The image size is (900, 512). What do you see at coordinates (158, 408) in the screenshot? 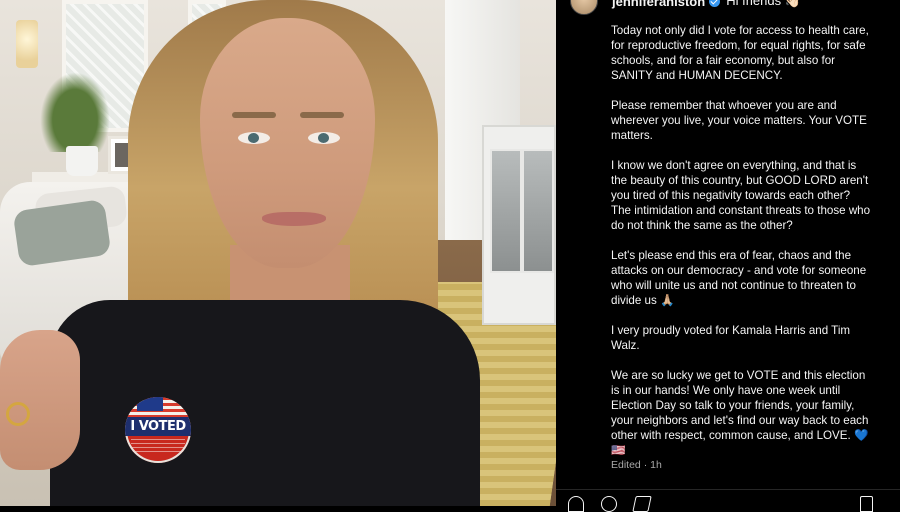
I see `flag-icon` at bounding box center [158, 408].